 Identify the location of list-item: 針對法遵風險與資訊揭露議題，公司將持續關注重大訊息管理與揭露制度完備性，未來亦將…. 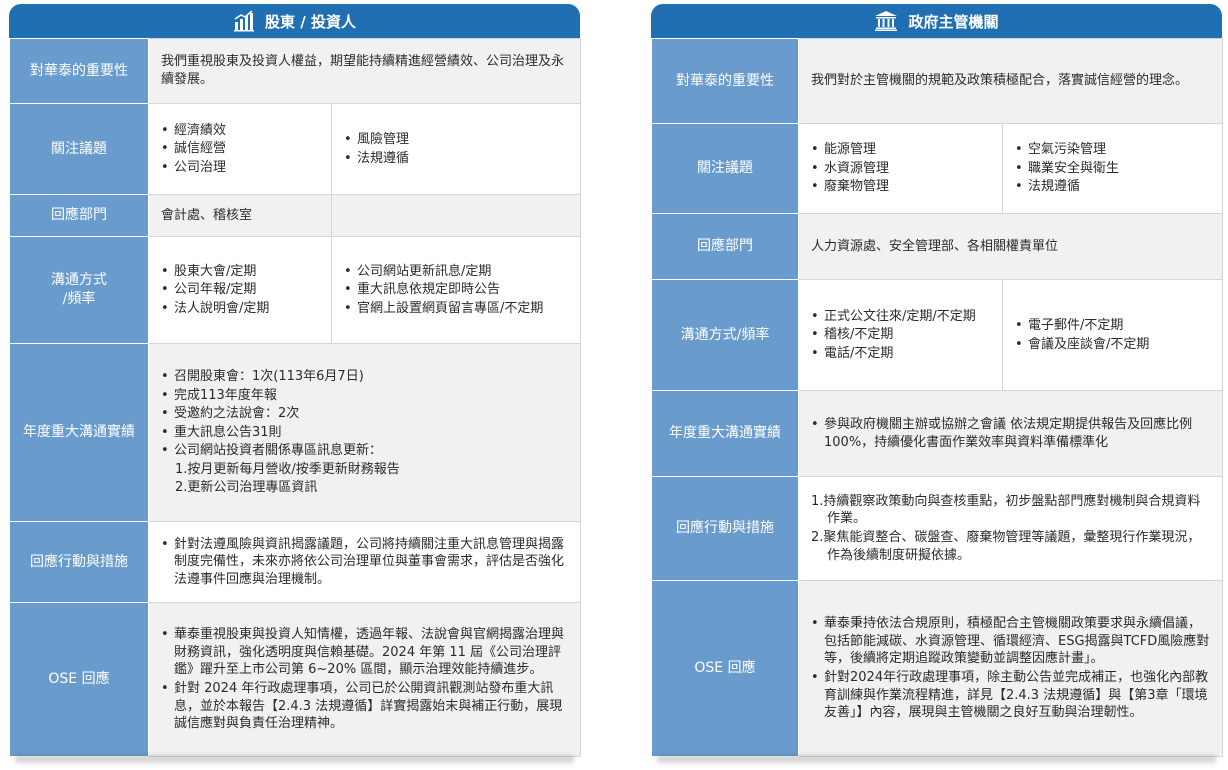
(364, 562).